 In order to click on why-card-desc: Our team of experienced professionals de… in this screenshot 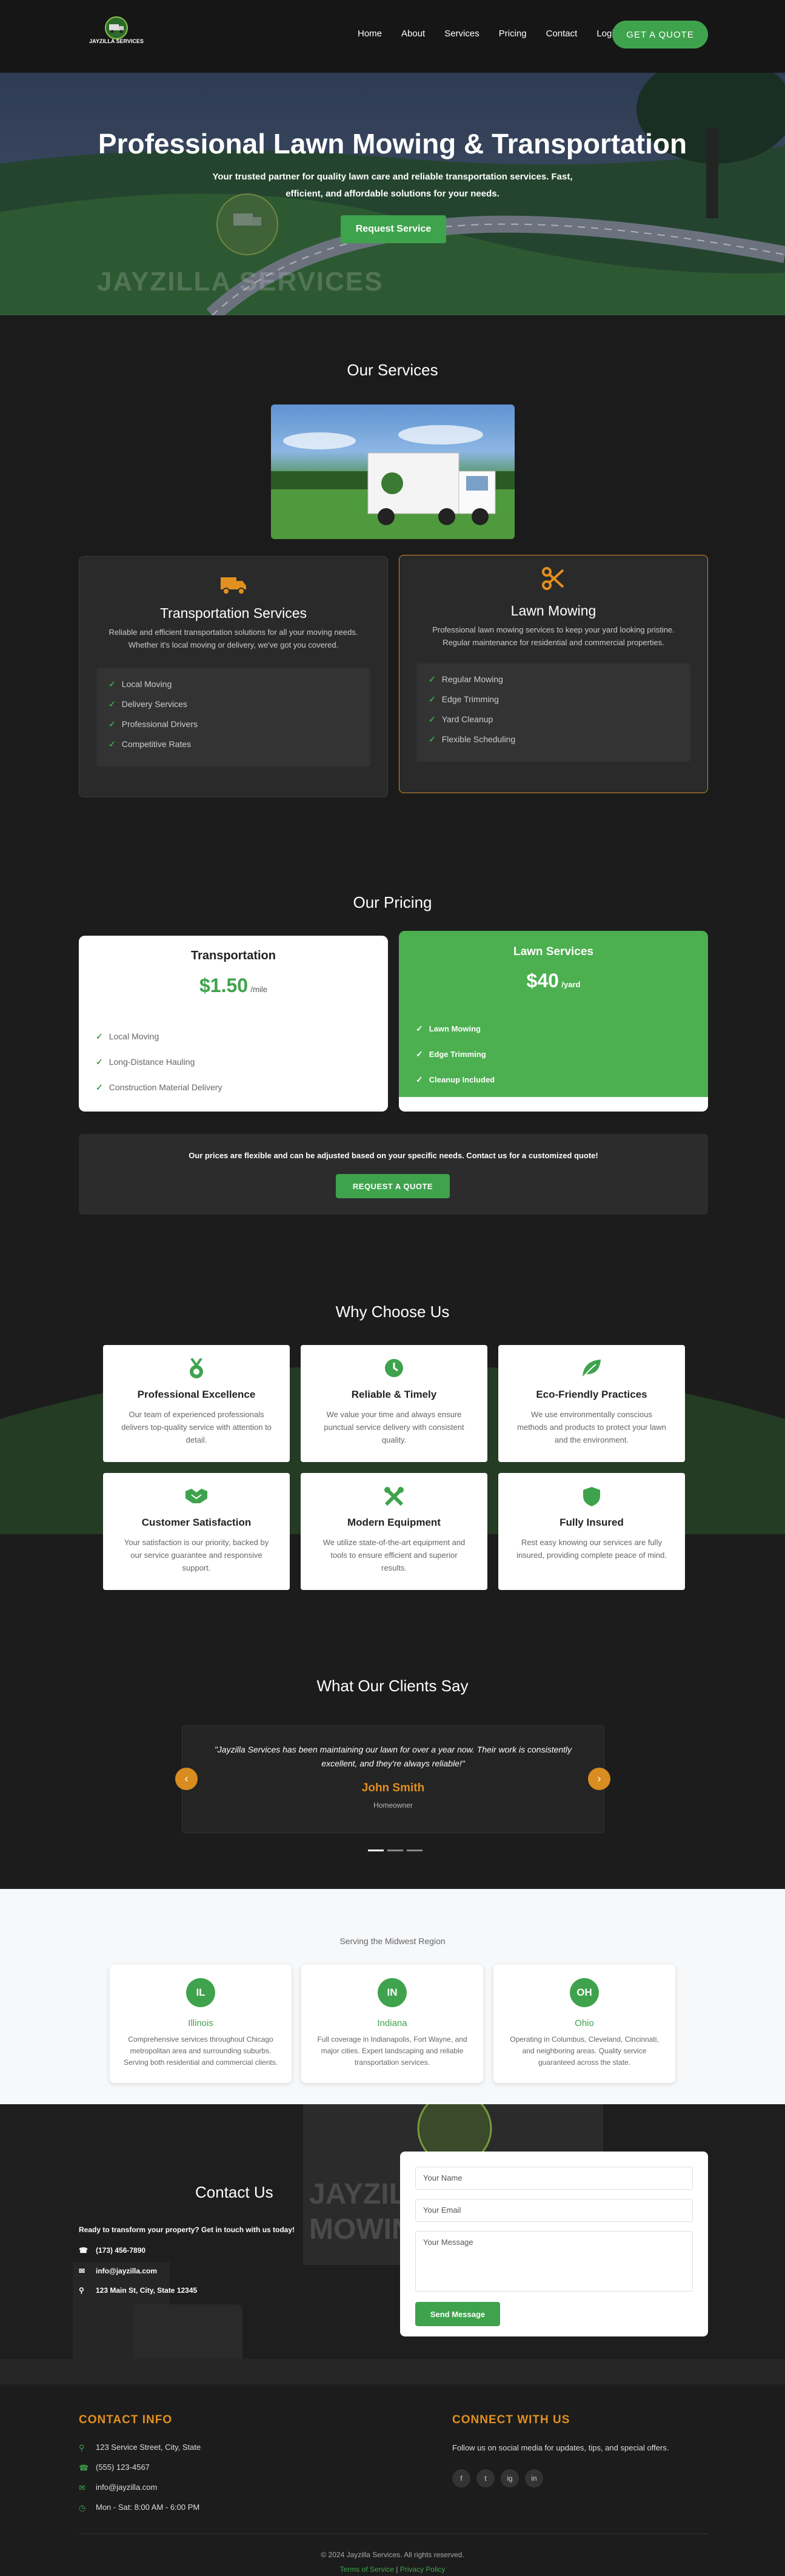, I will do `click(197, 1427)`.